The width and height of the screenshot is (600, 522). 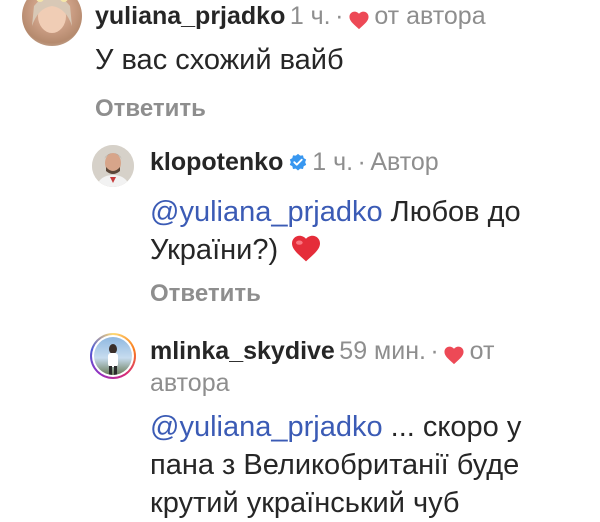 I want to click on comment-text: @yuliana_prjadko Любов до України?), so click(x=370, y=233).